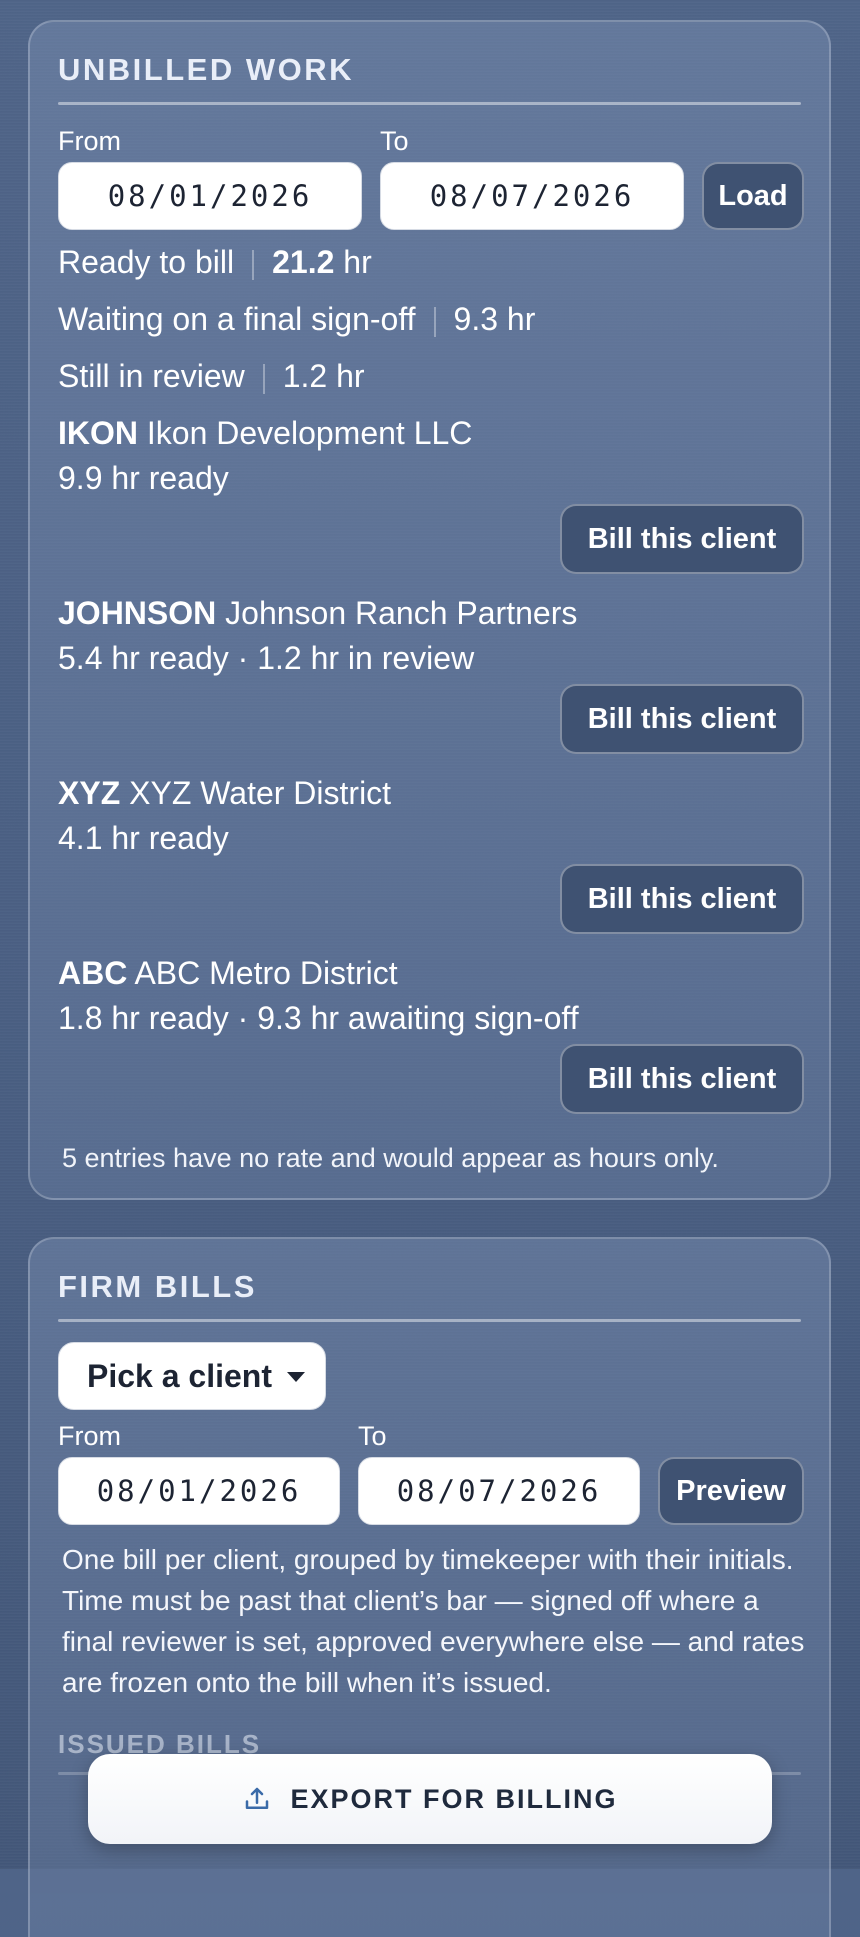 The width and height of the screenshot is (860, 1937). I want to click on upload-icon, so click(257, 1798).